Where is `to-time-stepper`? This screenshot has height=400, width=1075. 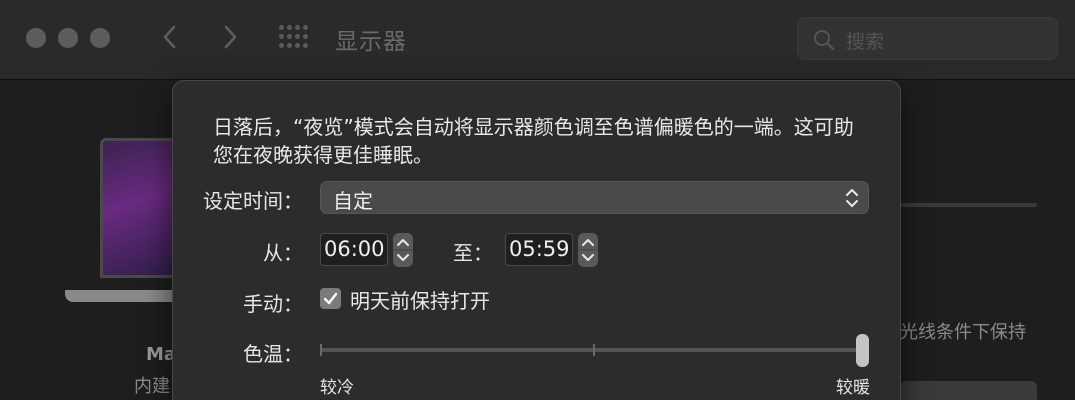 to-time-stepper is located at coordinates (588, 250).